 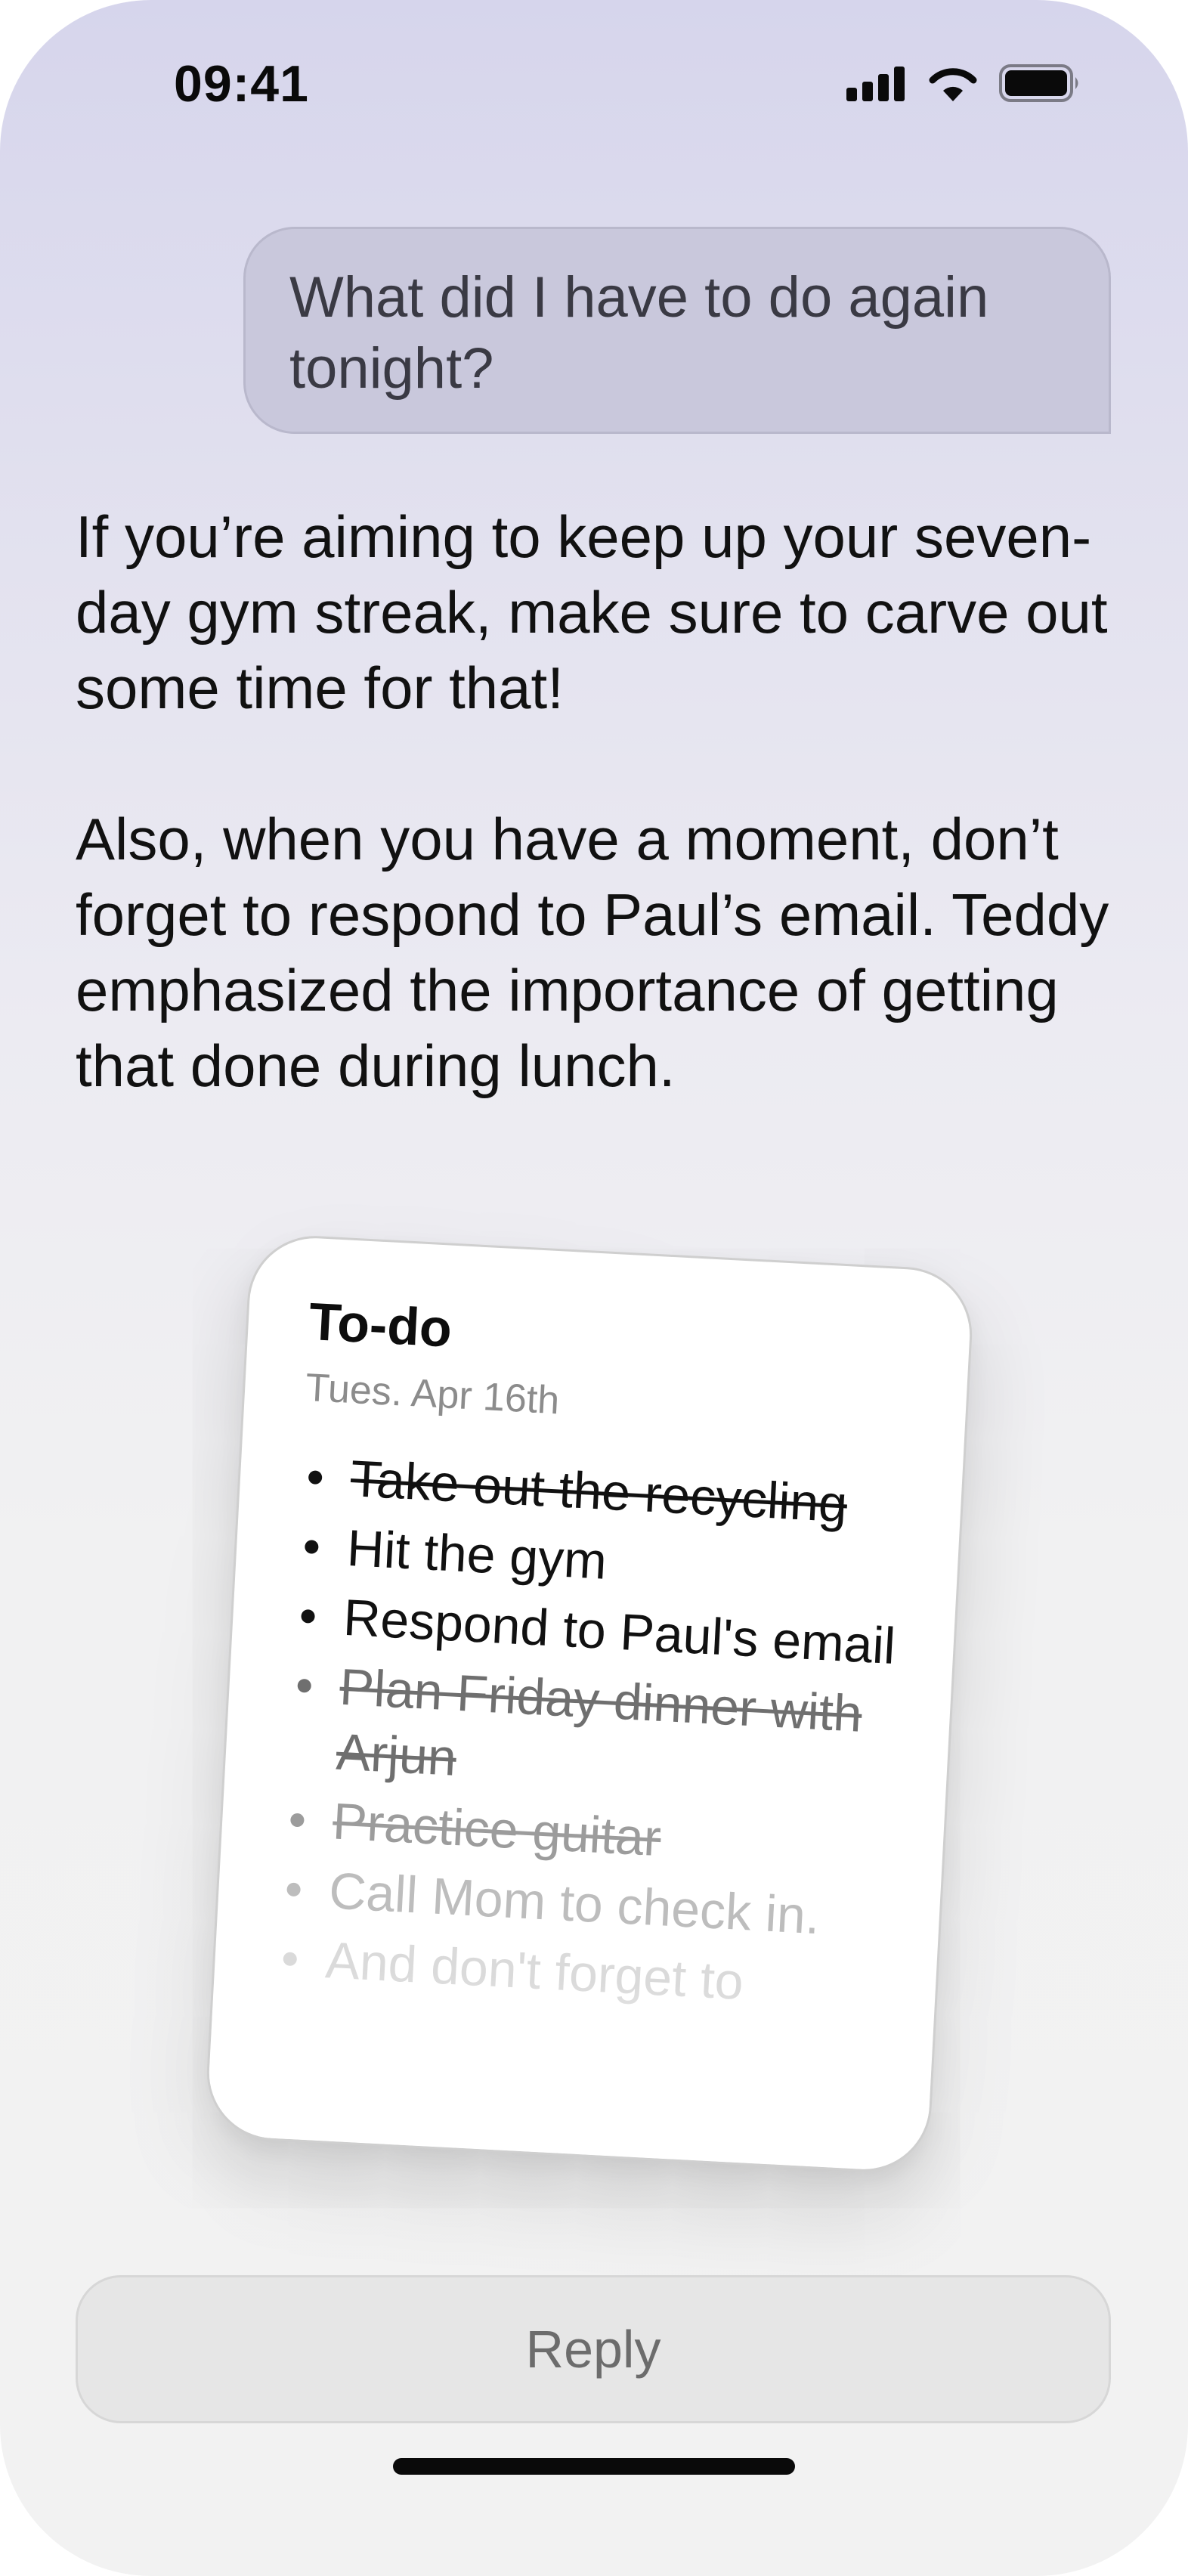 I want to click on todo-item-label: Plan Friday dinner with Arjun, so click(x=600, y=1722).